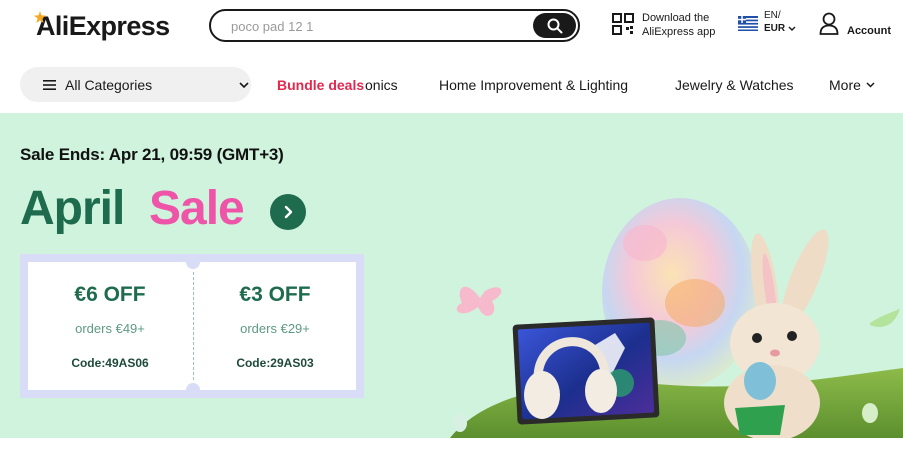 The width and height of the screenshot is (903, 476). Describe the element at coordinates (275, 294) in the screenshot. I see `coupon-amount: €3 OFF` at that location.